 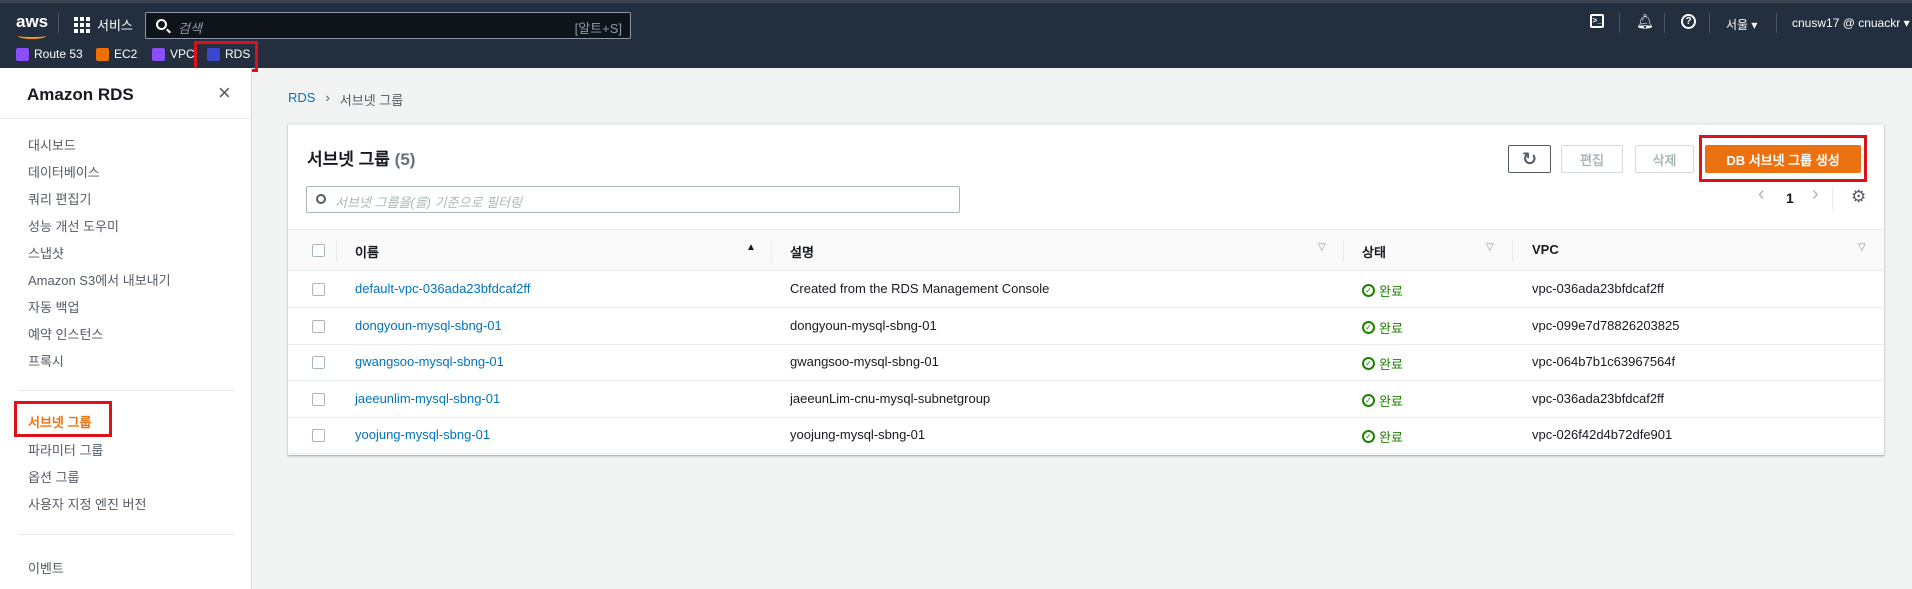 What do you see at coordinates (1545, 249) in the screenshot?
I see `column-header-vpc: VPC` at bounding box center [1545, 249].